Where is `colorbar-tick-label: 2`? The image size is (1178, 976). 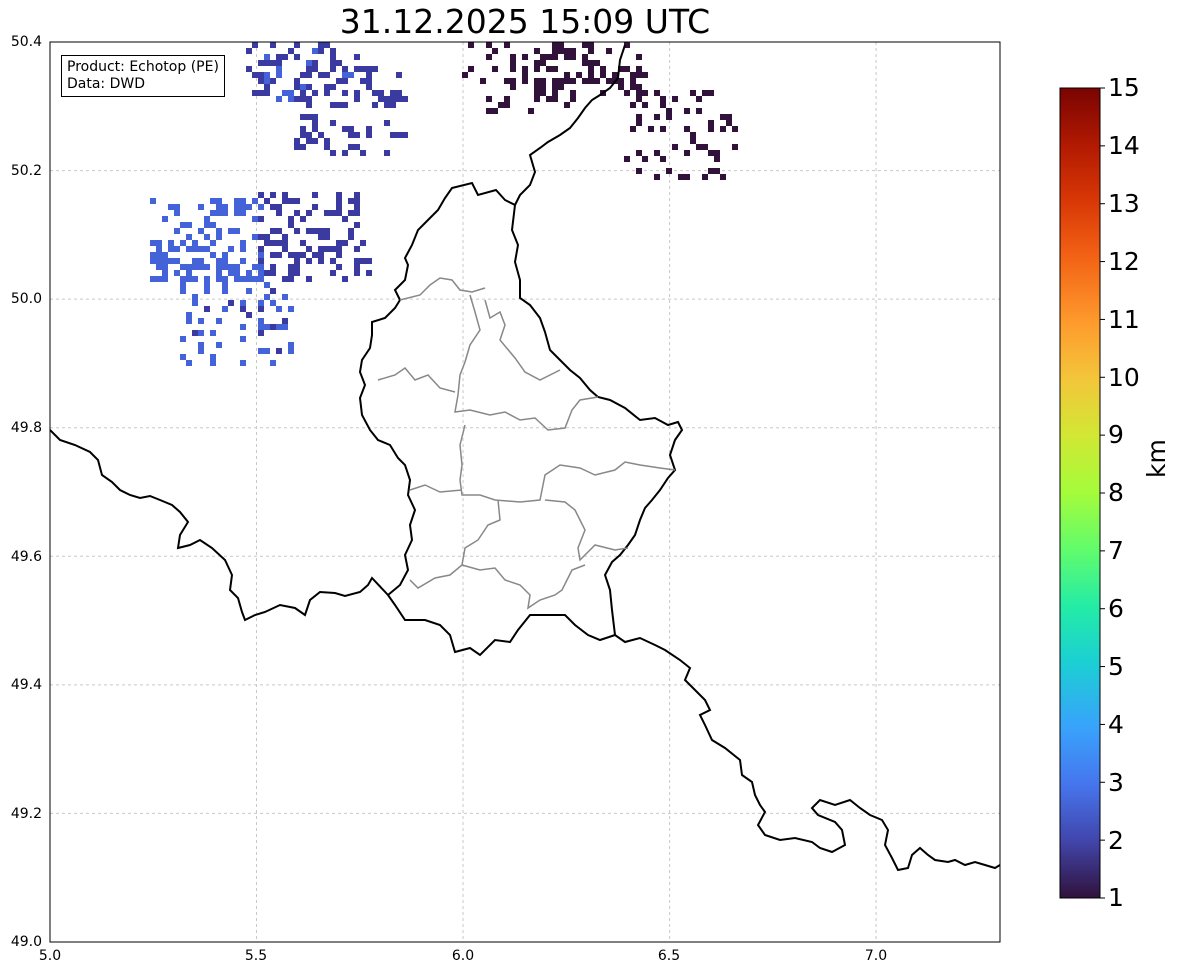
colorbar-tick-label: 2 is located at coordinates (1116, 840).